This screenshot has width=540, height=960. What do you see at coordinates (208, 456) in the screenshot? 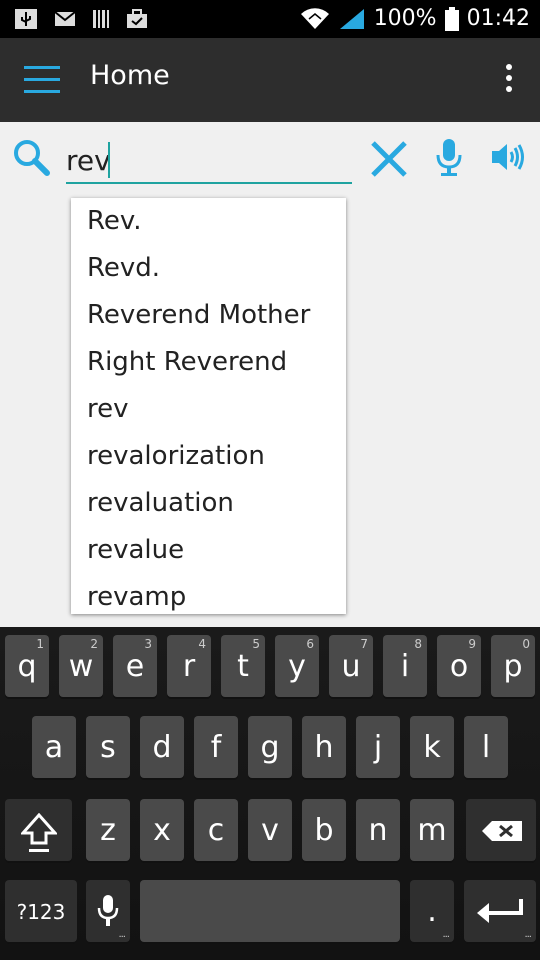
I see `suggestion-item: revalorization` at bounding box center [208, 456].